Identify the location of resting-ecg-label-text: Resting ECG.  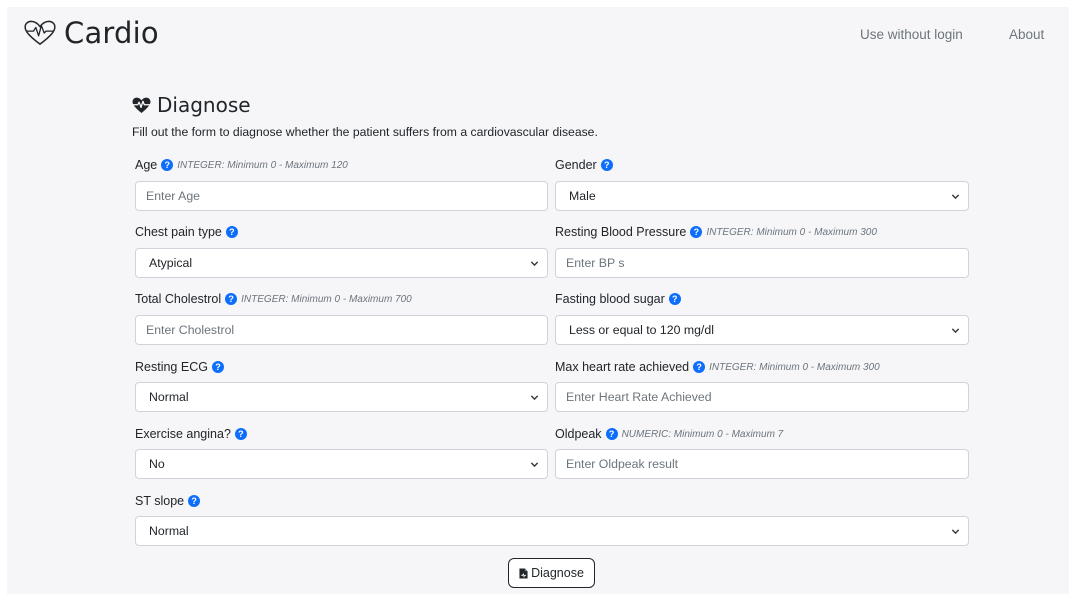
(171, 367).